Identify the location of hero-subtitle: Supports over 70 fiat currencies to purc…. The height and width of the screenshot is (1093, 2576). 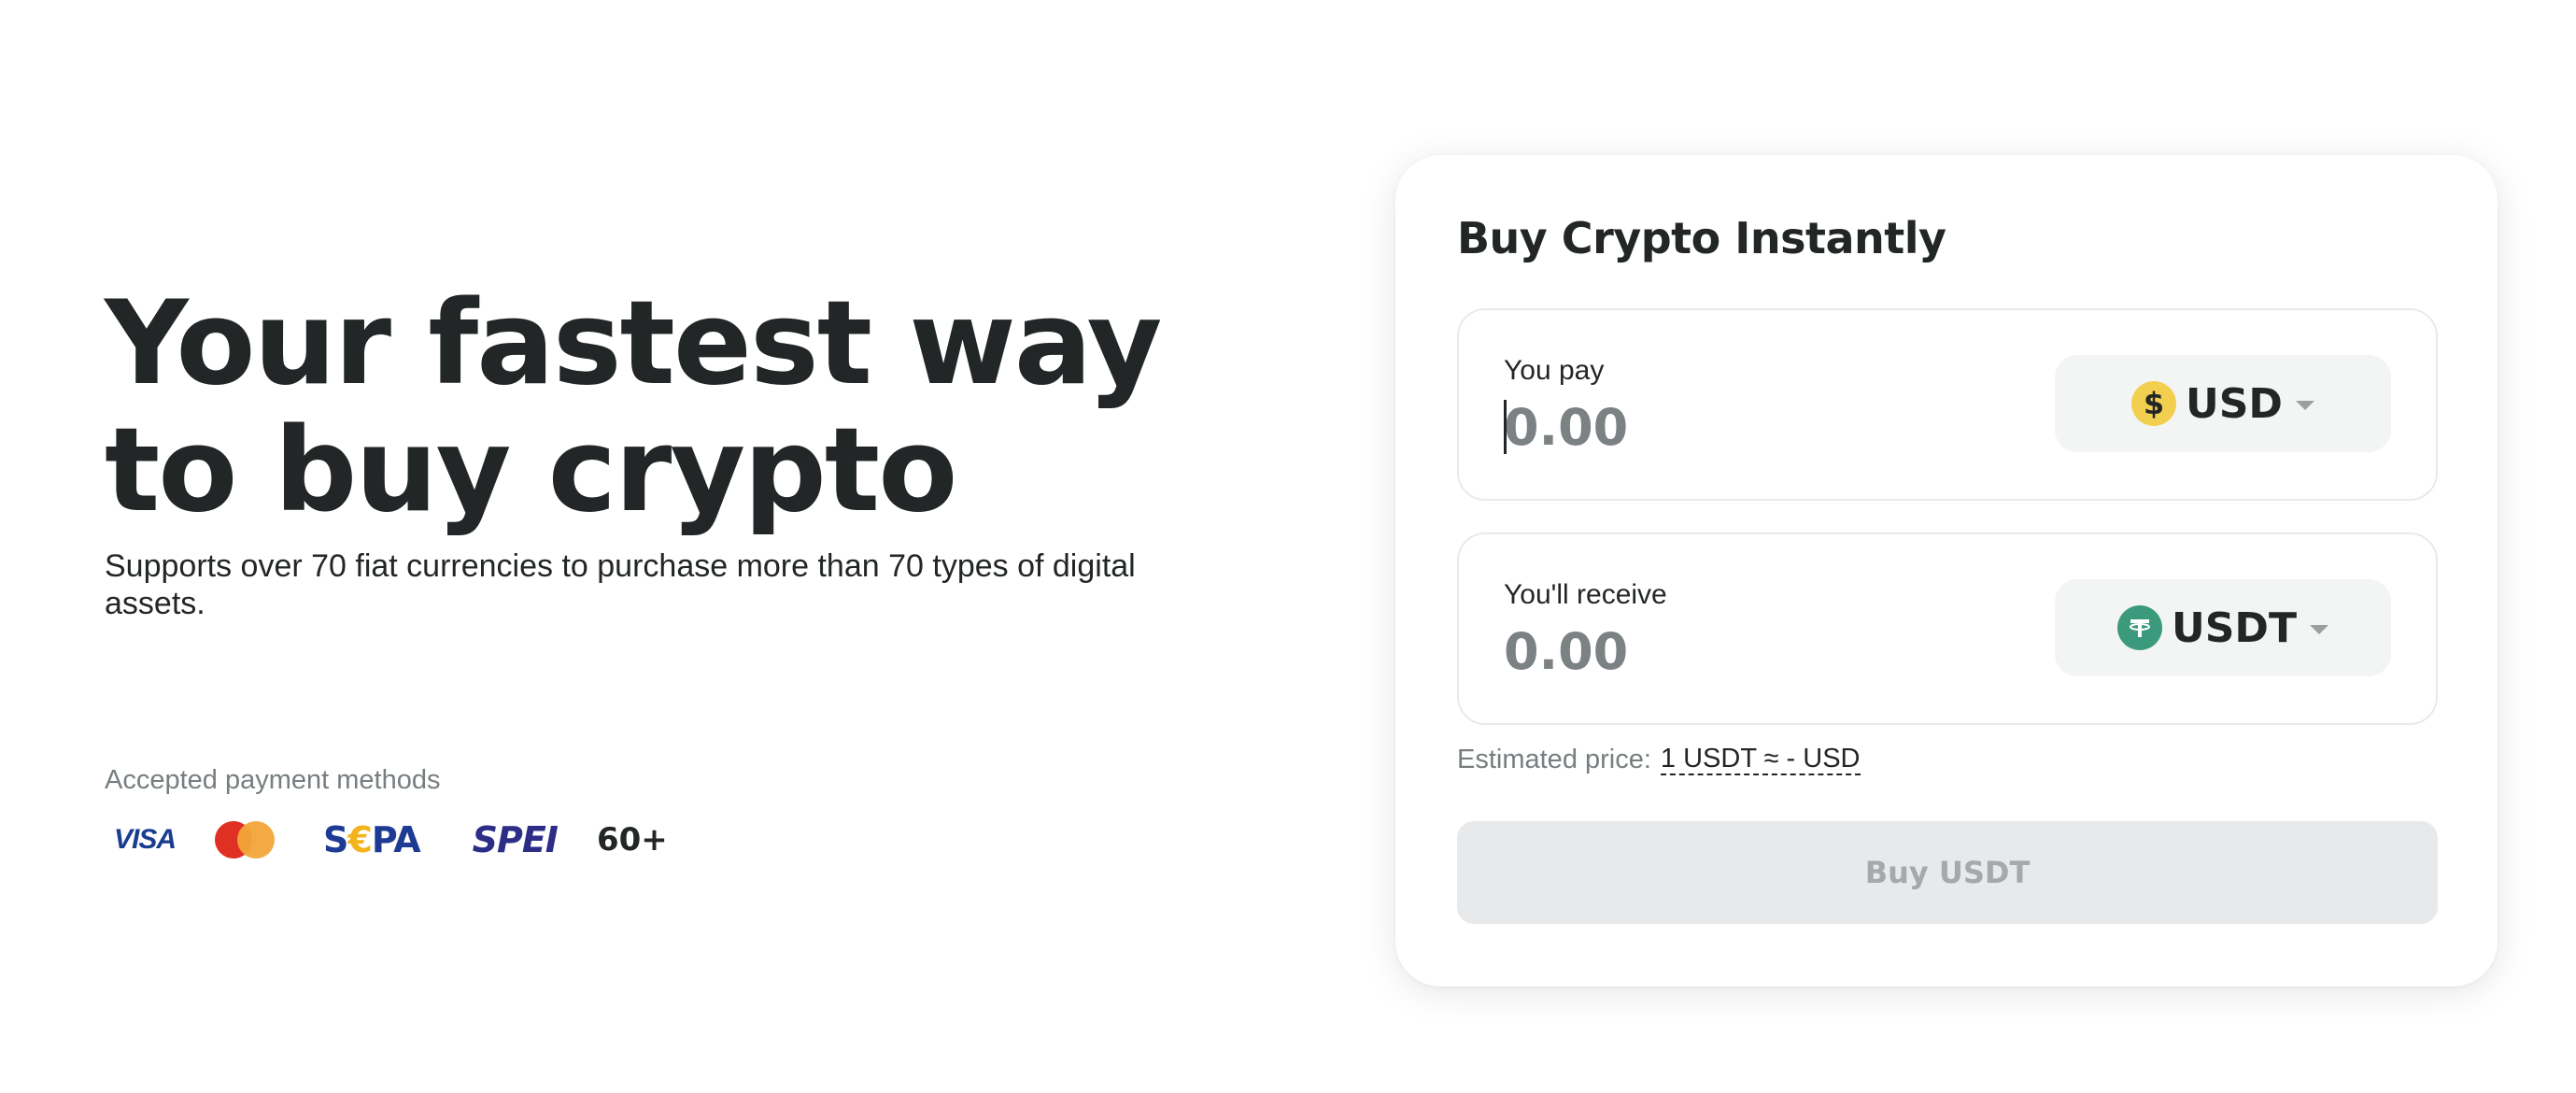
(620, 584).